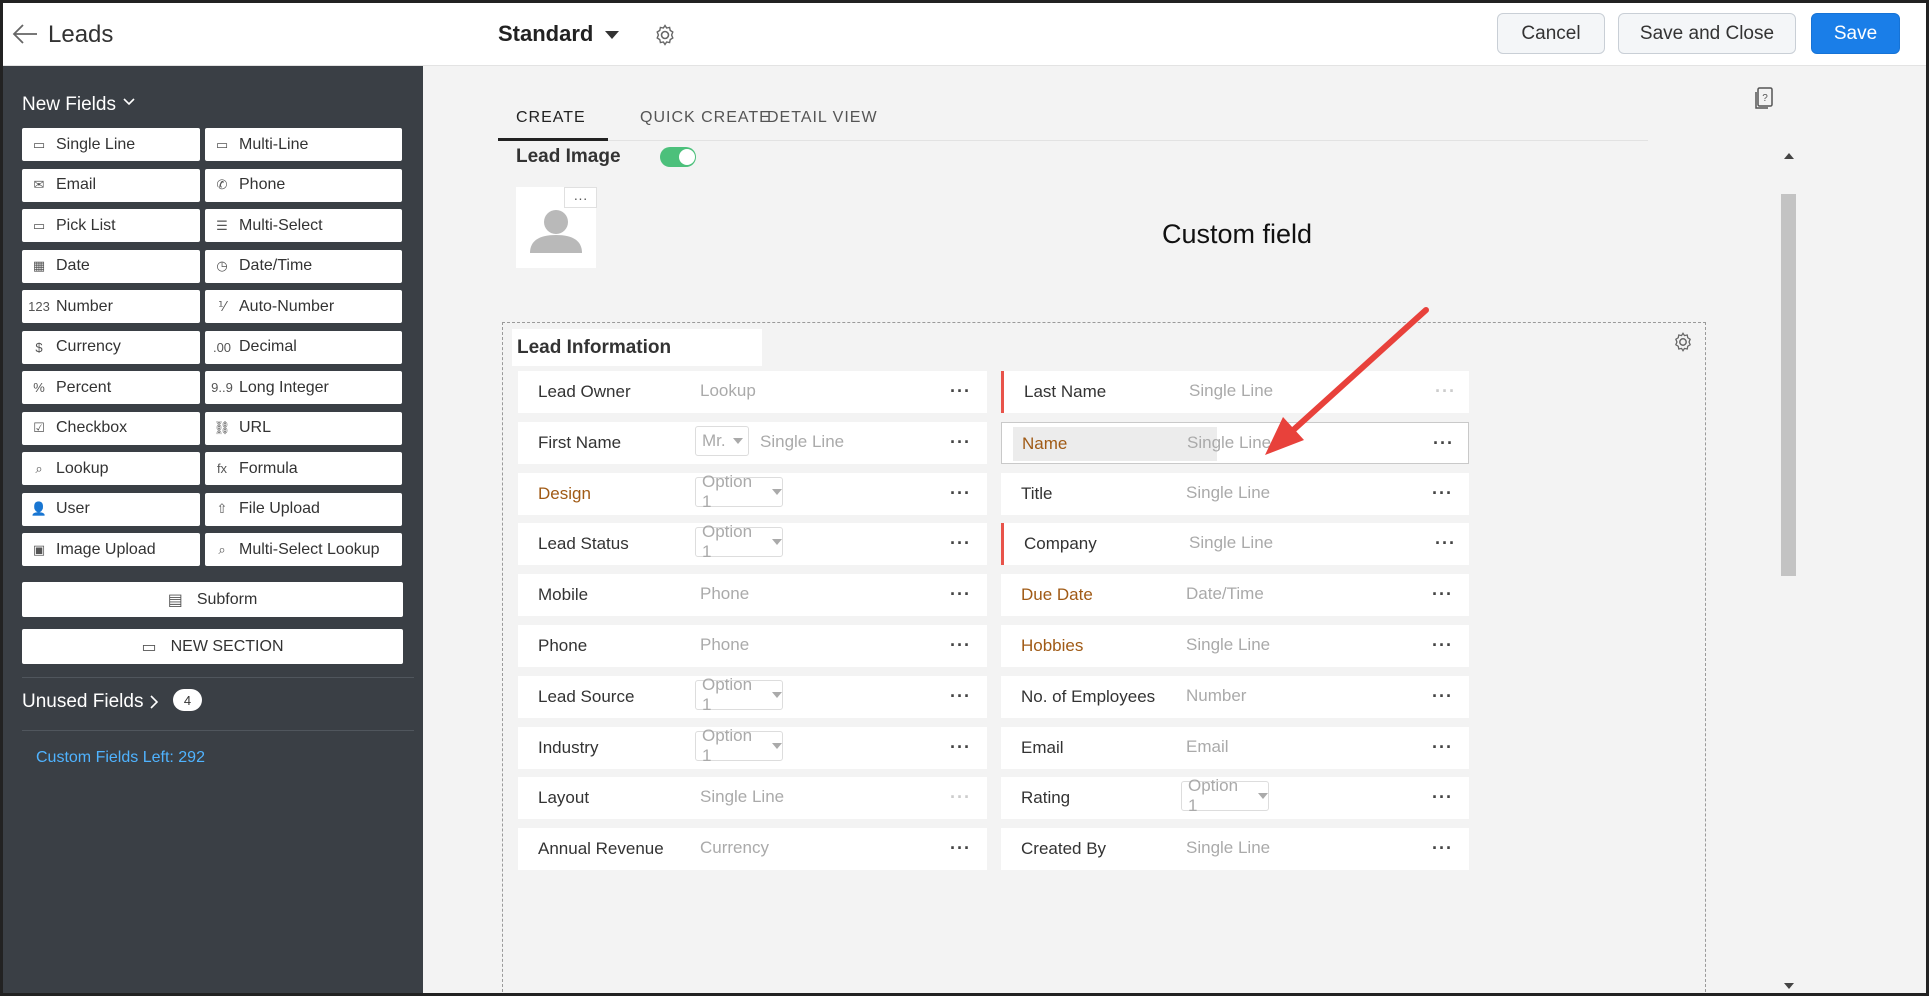 This screenshot has height=996, width=1929. What do you see at coordinates (227, 646) in the screenshot?
I see `new-section-label: NEW SECTION` at bounding box center [227, 646].